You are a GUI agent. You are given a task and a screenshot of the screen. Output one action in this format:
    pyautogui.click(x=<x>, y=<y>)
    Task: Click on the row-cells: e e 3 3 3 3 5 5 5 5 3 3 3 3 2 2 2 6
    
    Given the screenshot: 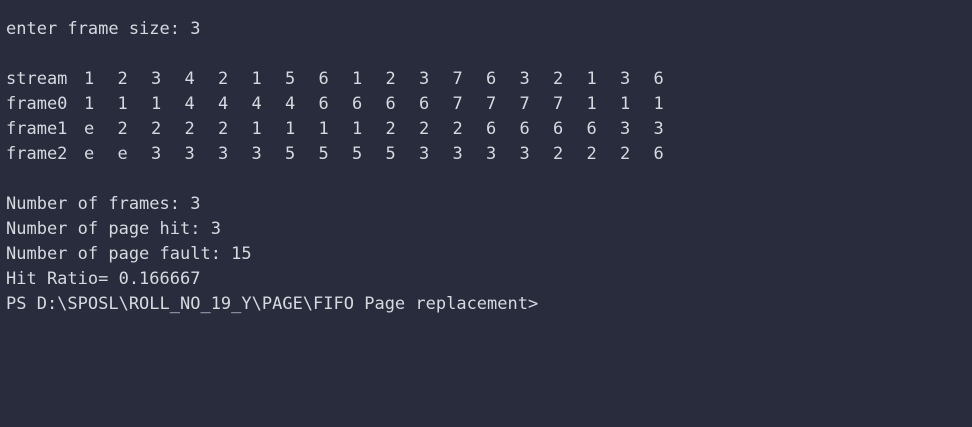 What is the action you would take?
    pyautogui.click(x=385, y=154)
    